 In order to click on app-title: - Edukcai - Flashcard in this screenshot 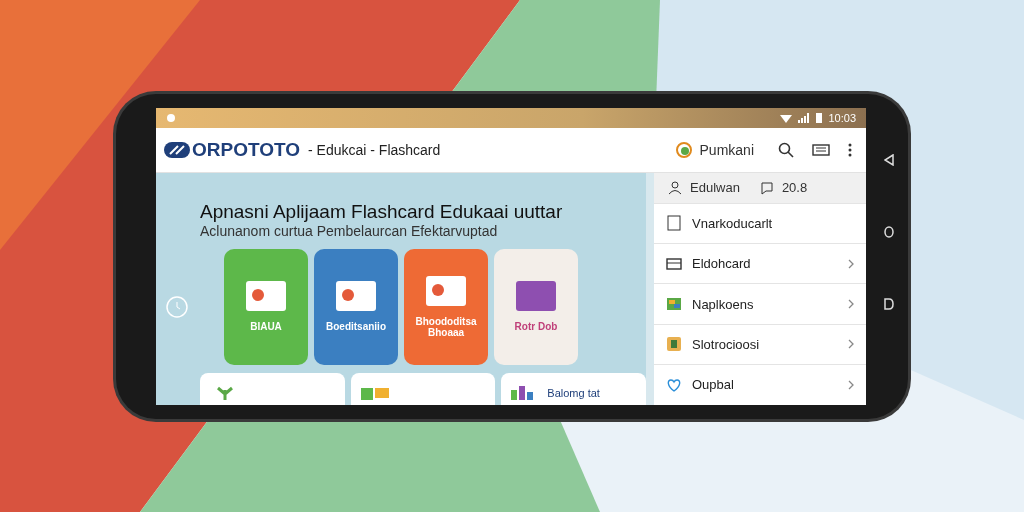, I will do `click(374, 149)`.